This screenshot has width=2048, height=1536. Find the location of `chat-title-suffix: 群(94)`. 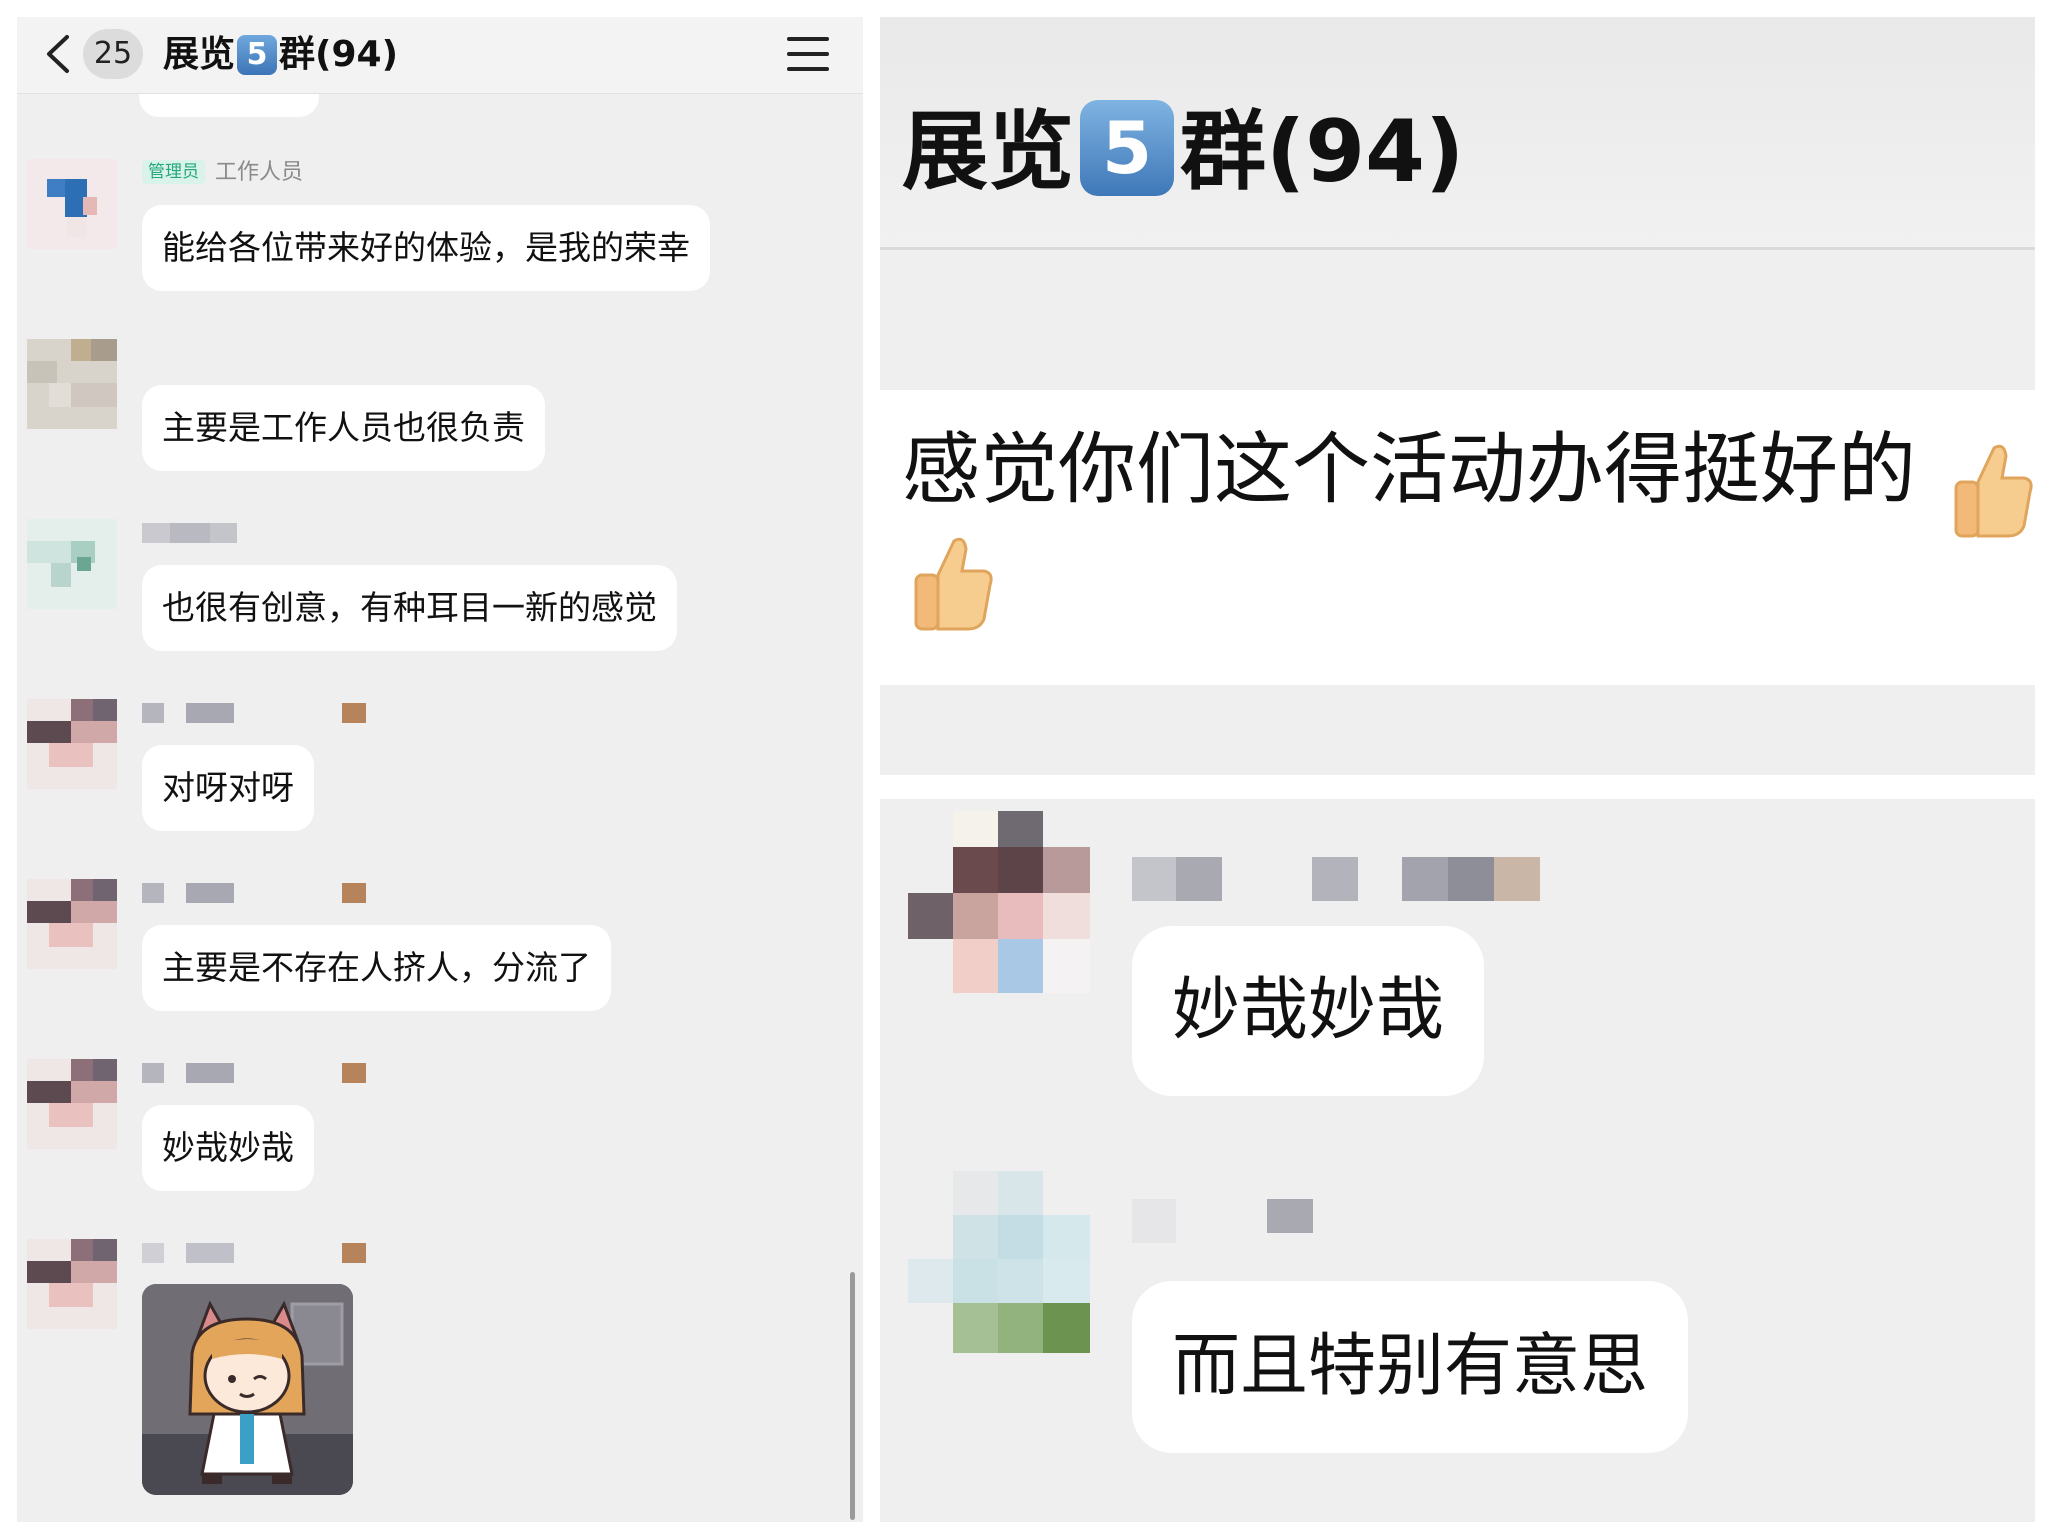

chat-title-suffix: 群(94) is located at coordinates (339, 54).